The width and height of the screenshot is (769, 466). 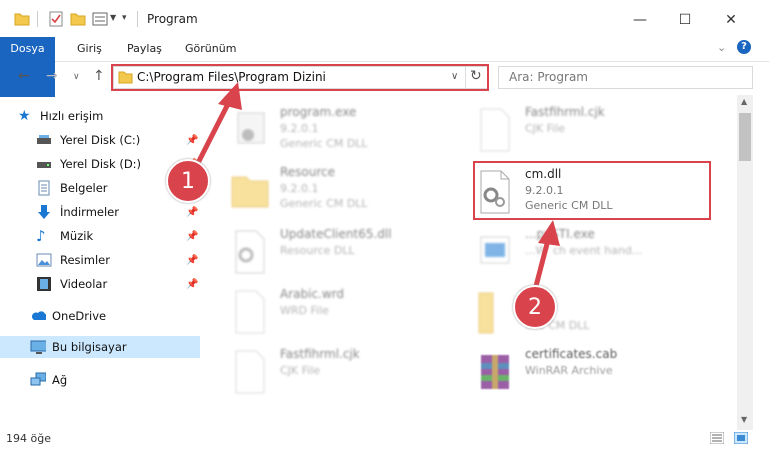 I want to click on details-view-icon, so click(x=717, y=438).